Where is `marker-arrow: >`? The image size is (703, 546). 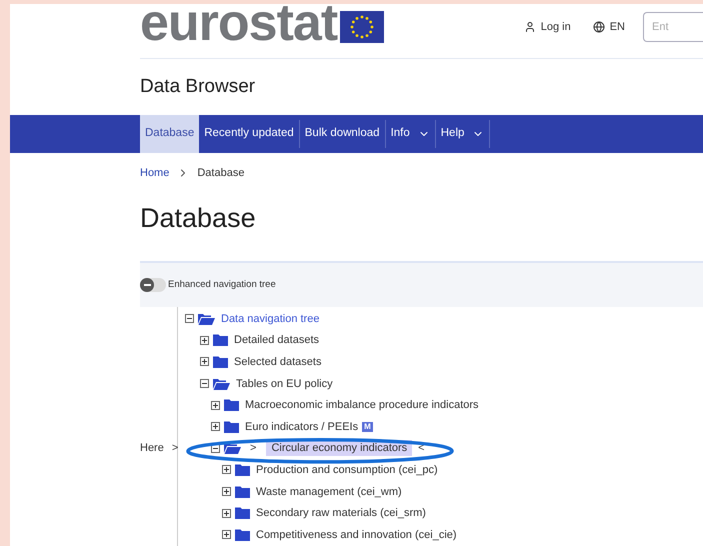
marker-arrow: > is located at coordinates (253, 448).